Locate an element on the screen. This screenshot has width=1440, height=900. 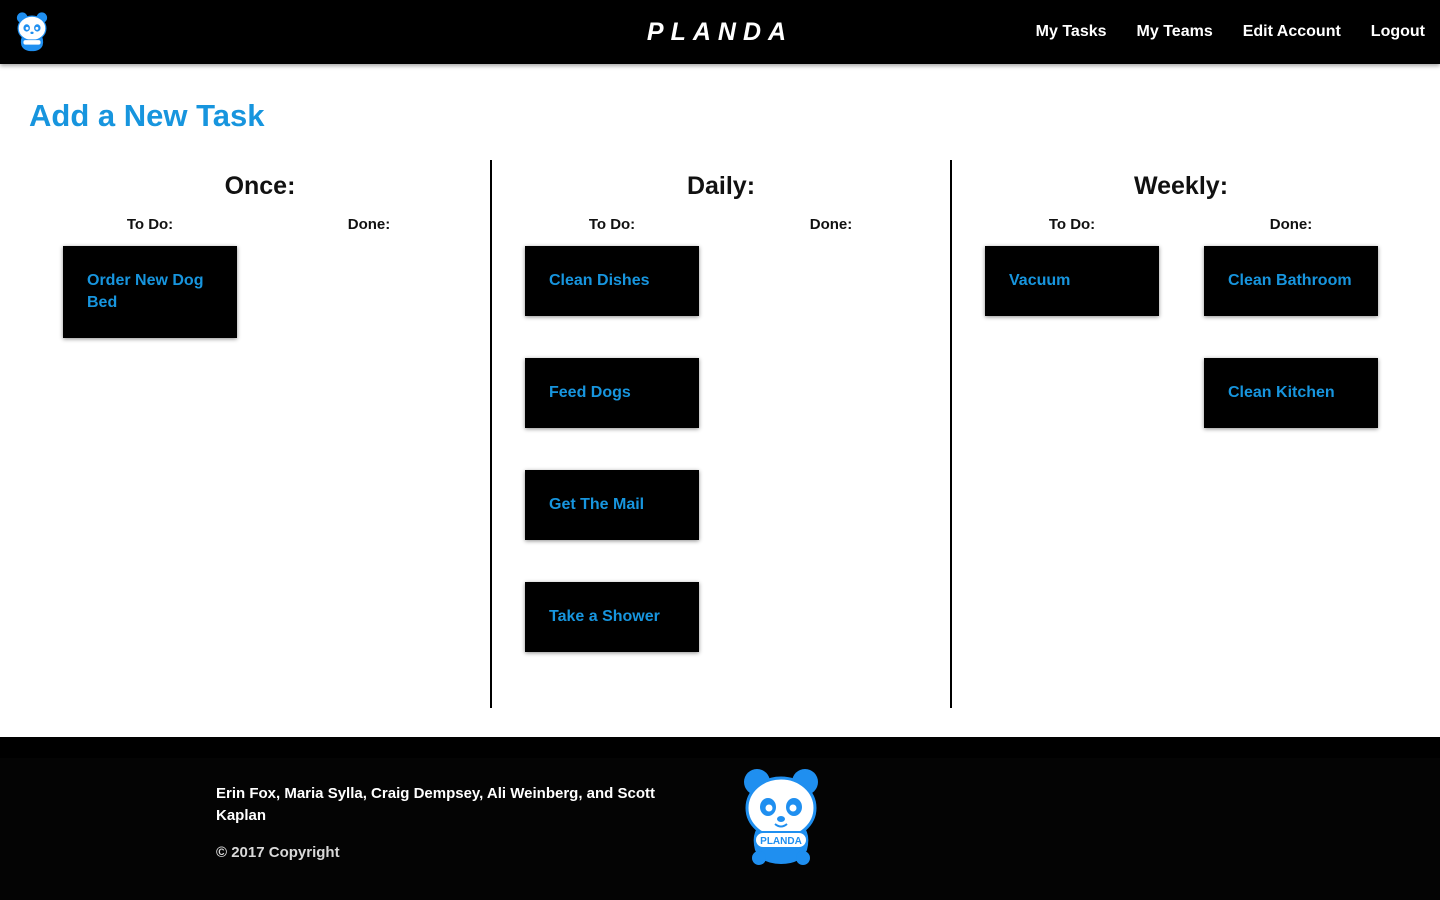
task-card: Order New Dog Bed is located at coordinates (150, 292).